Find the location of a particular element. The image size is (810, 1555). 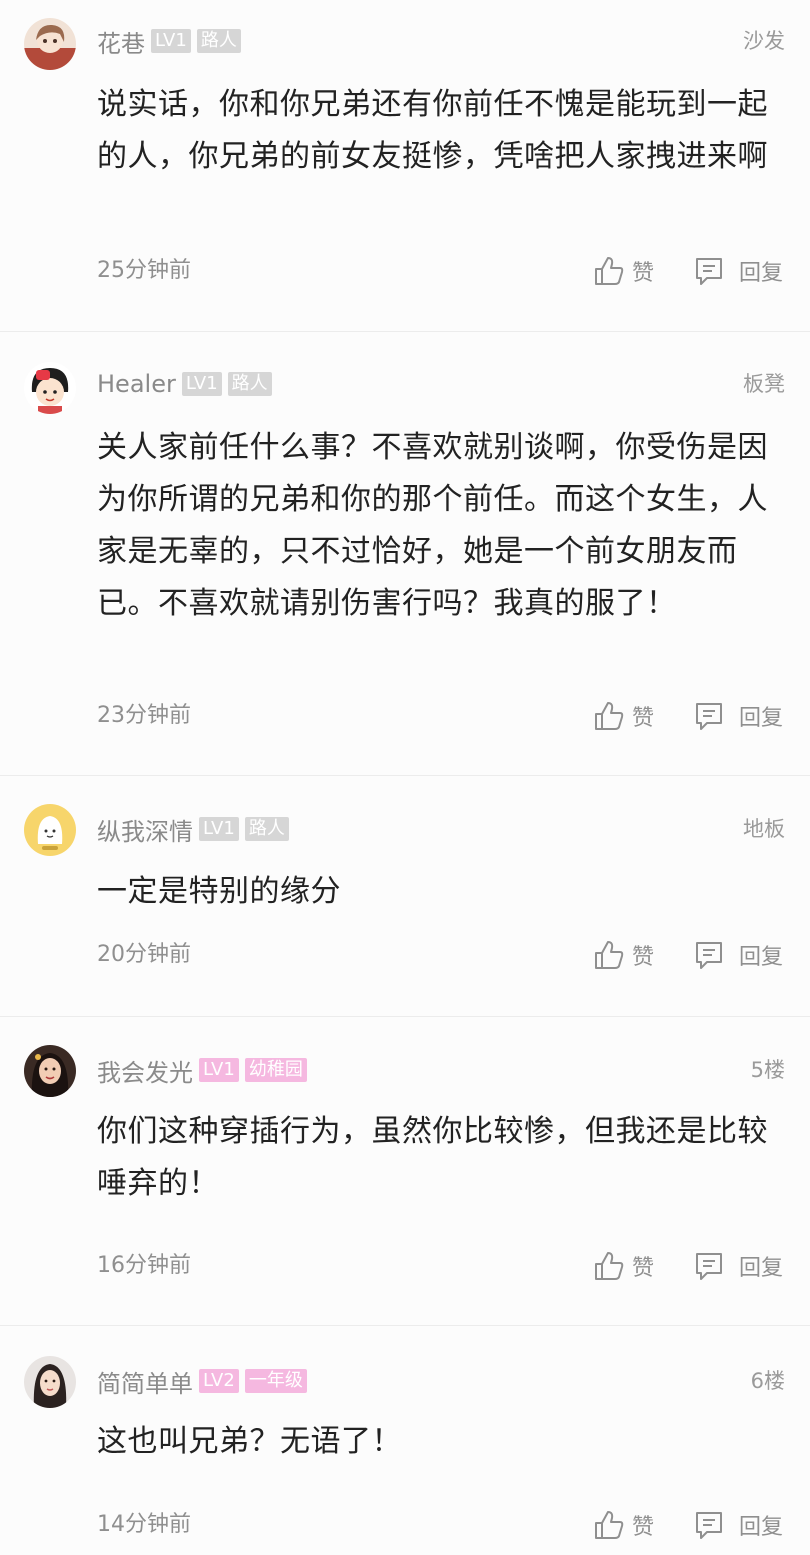

comment-footer: 25分钟前 赞 回复 is located at coordinates (405, 271).